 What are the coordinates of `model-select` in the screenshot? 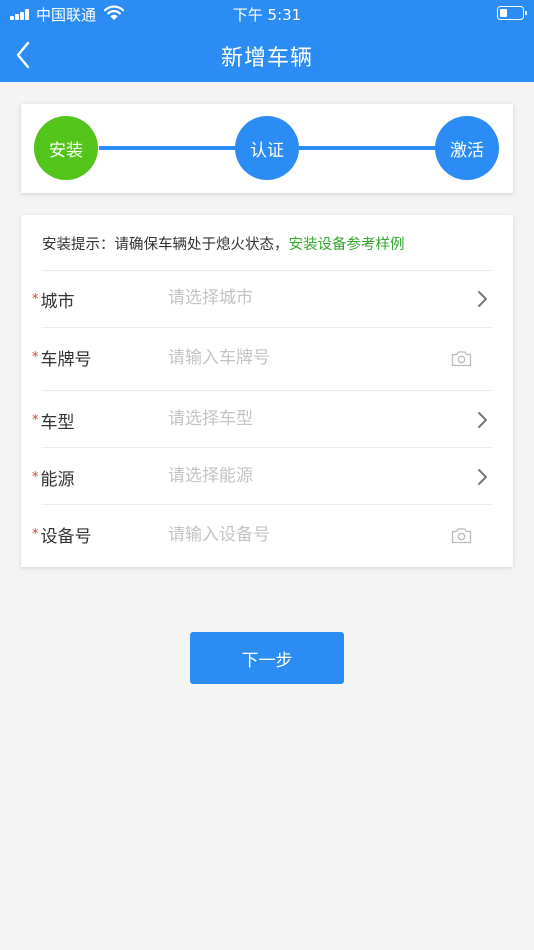 It's located at (298, 419).